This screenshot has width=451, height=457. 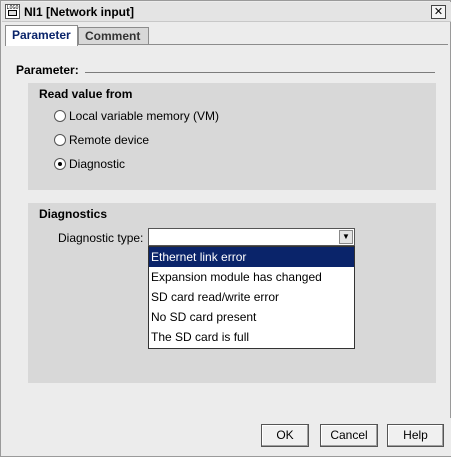 I want to click on dropdown-option-sd-card-full: The SD card is full, so click(x=251, y=337).